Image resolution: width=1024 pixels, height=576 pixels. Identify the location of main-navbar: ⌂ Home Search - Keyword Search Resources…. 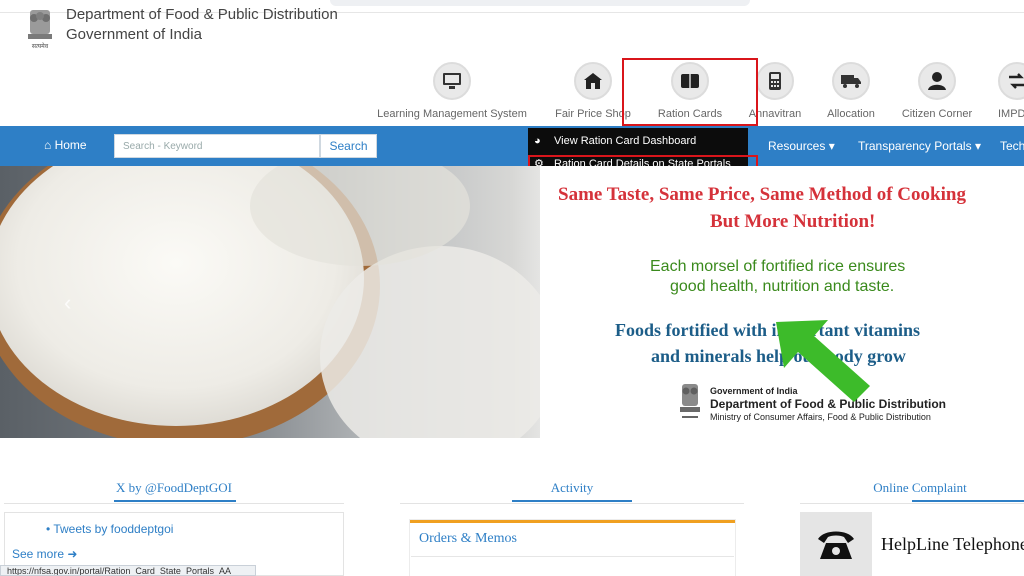
(512, 146).